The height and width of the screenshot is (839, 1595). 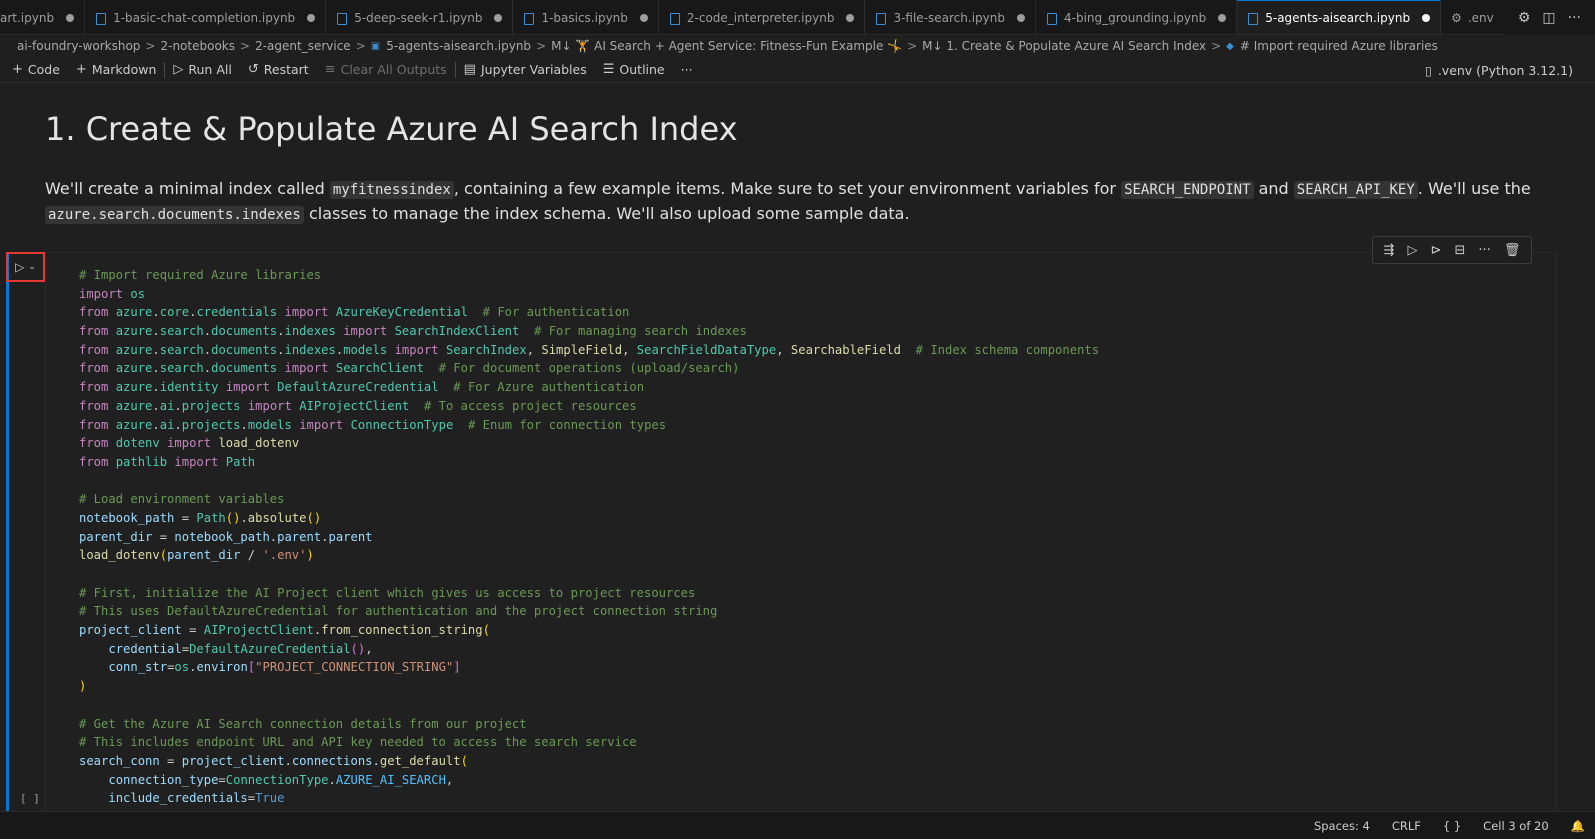 I want to click on tab-env: ⚙ .env, so click(x=1472, y=17).